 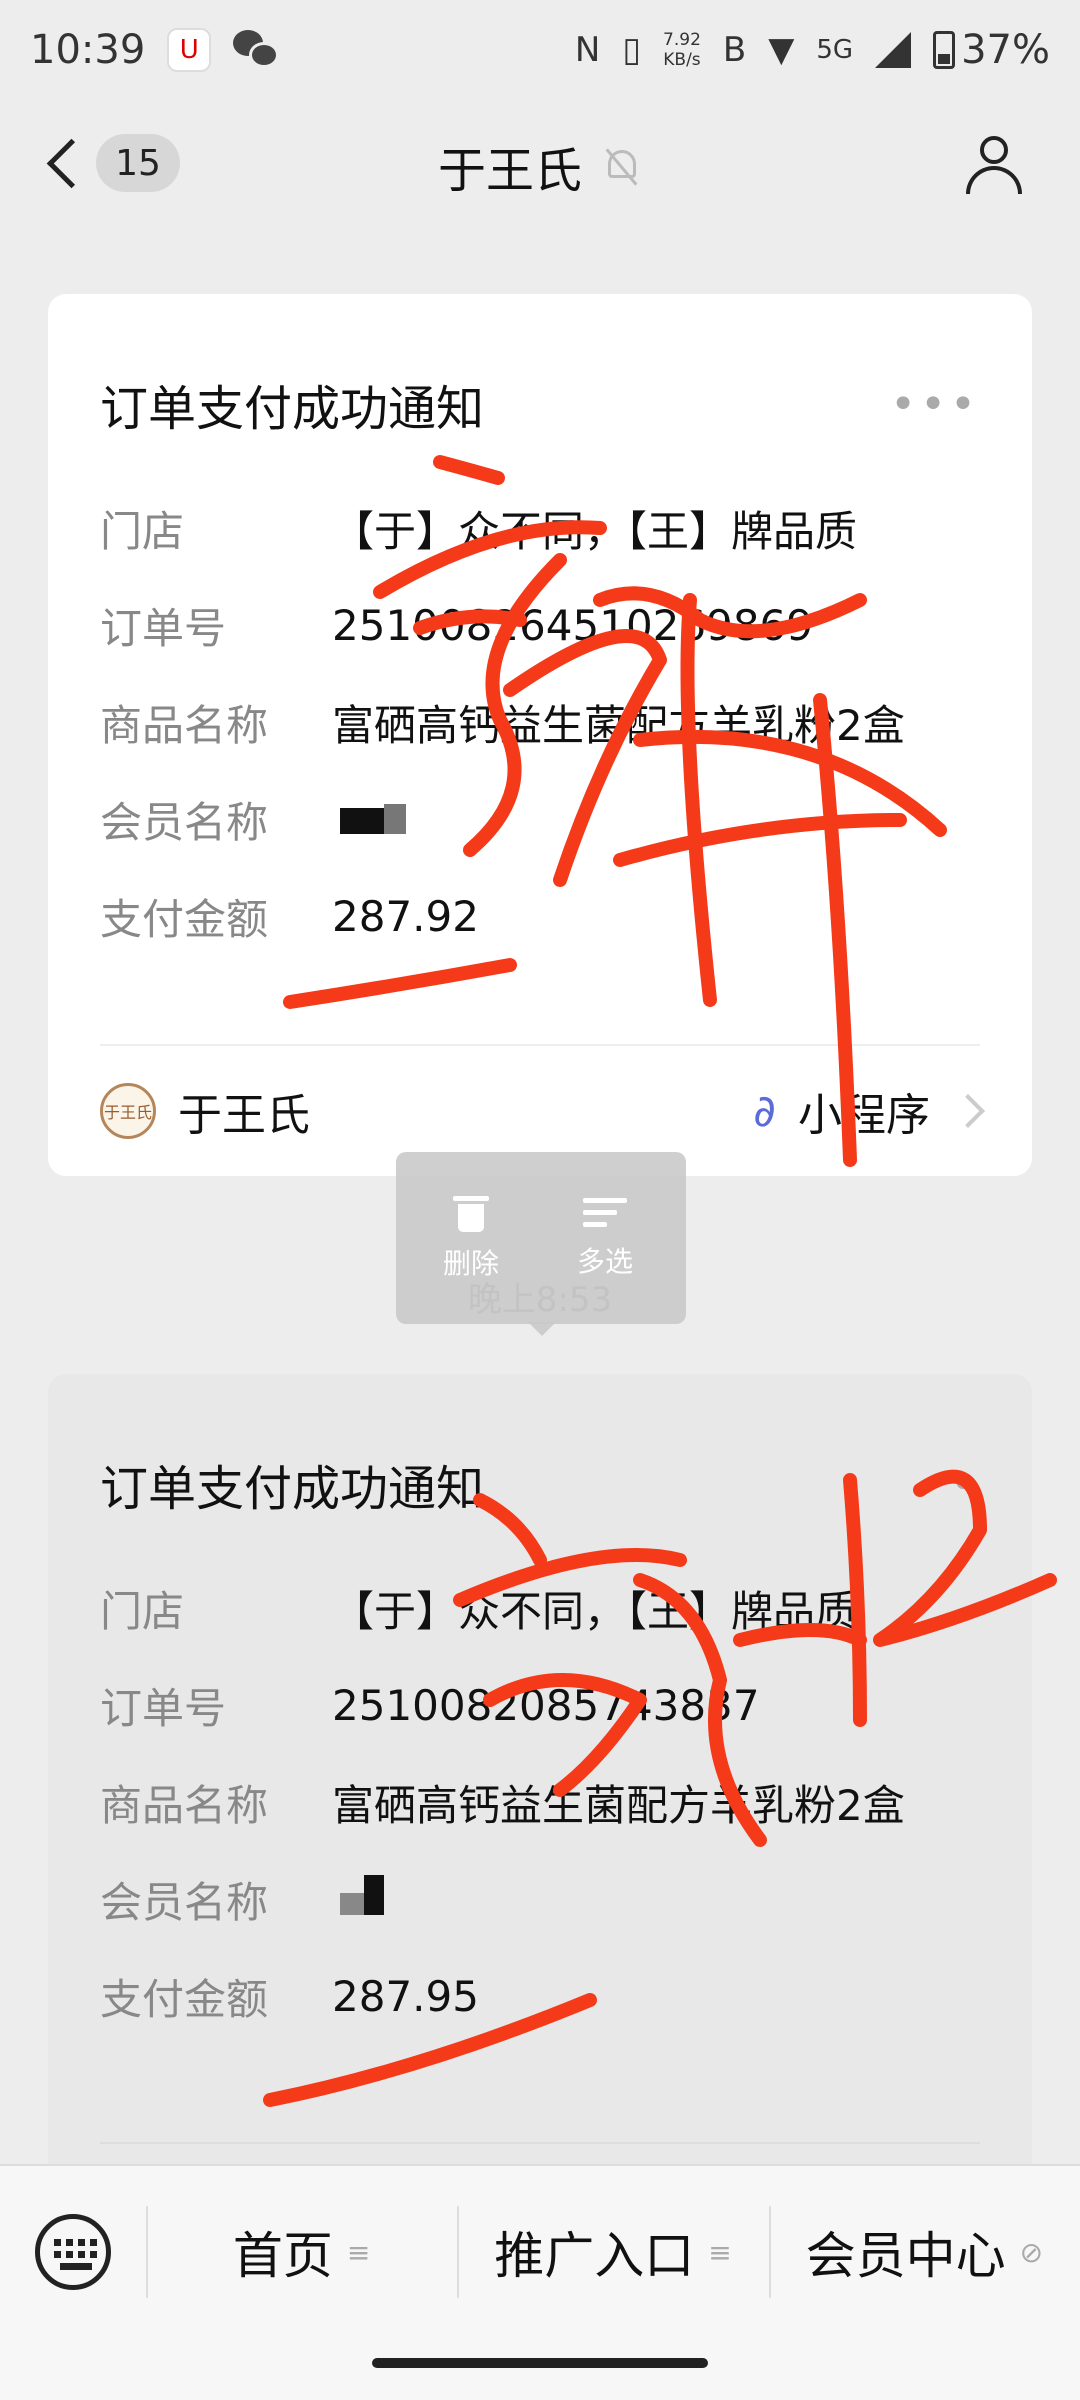 I want to click on menu-item-promotion: 推广入口 ≡, so click(x=612, y=2252).